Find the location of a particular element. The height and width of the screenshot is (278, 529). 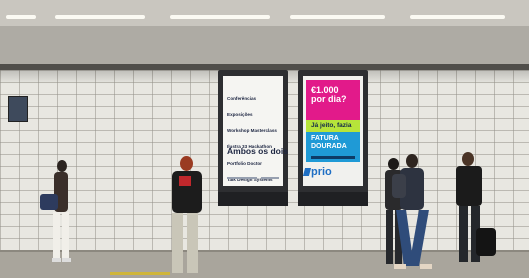

ad-headline-block: €1.000 por dia? is located at coordinates (333, 100).